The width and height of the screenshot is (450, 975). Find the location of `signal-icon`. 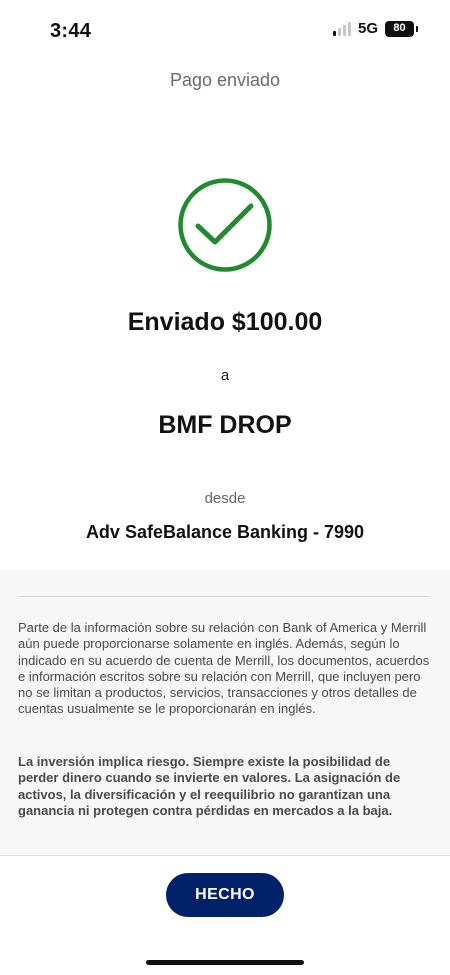

signal-icon is located at coordinates (341, 28).